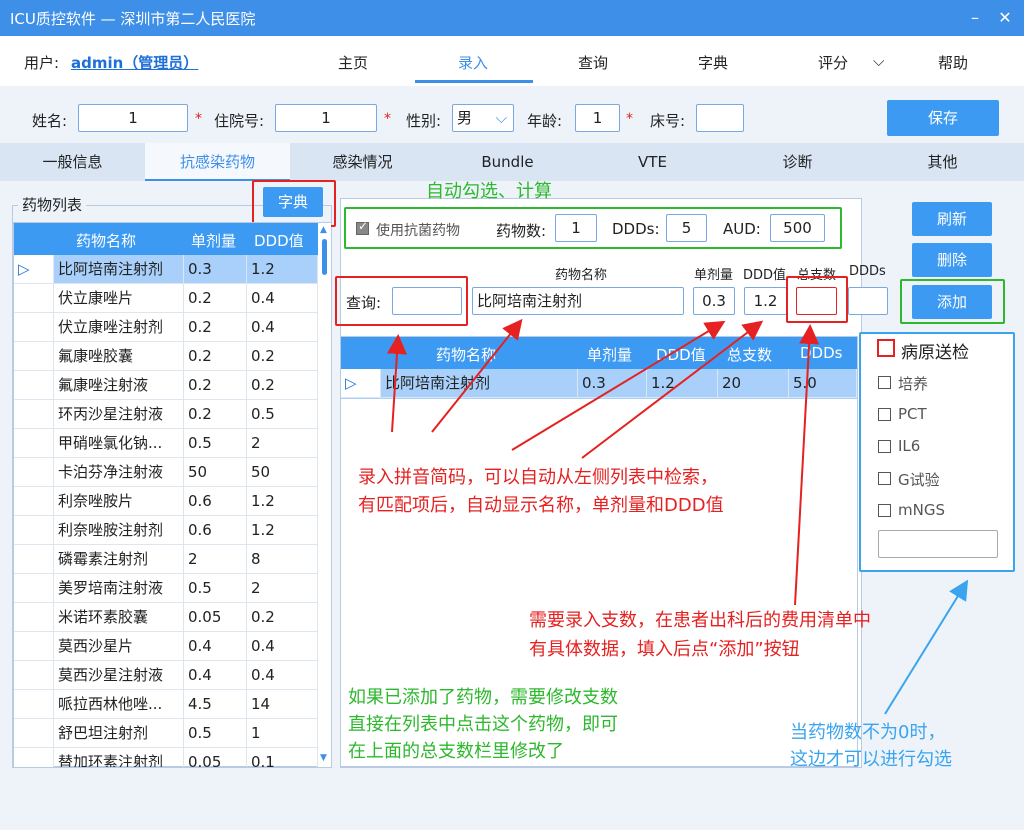 The width and height of the screenshot is (1024, 830). What do you see at coordinates (942, 162) in the screenshot?
I see `tab-other: 其他` at bounding box center [942, 162].